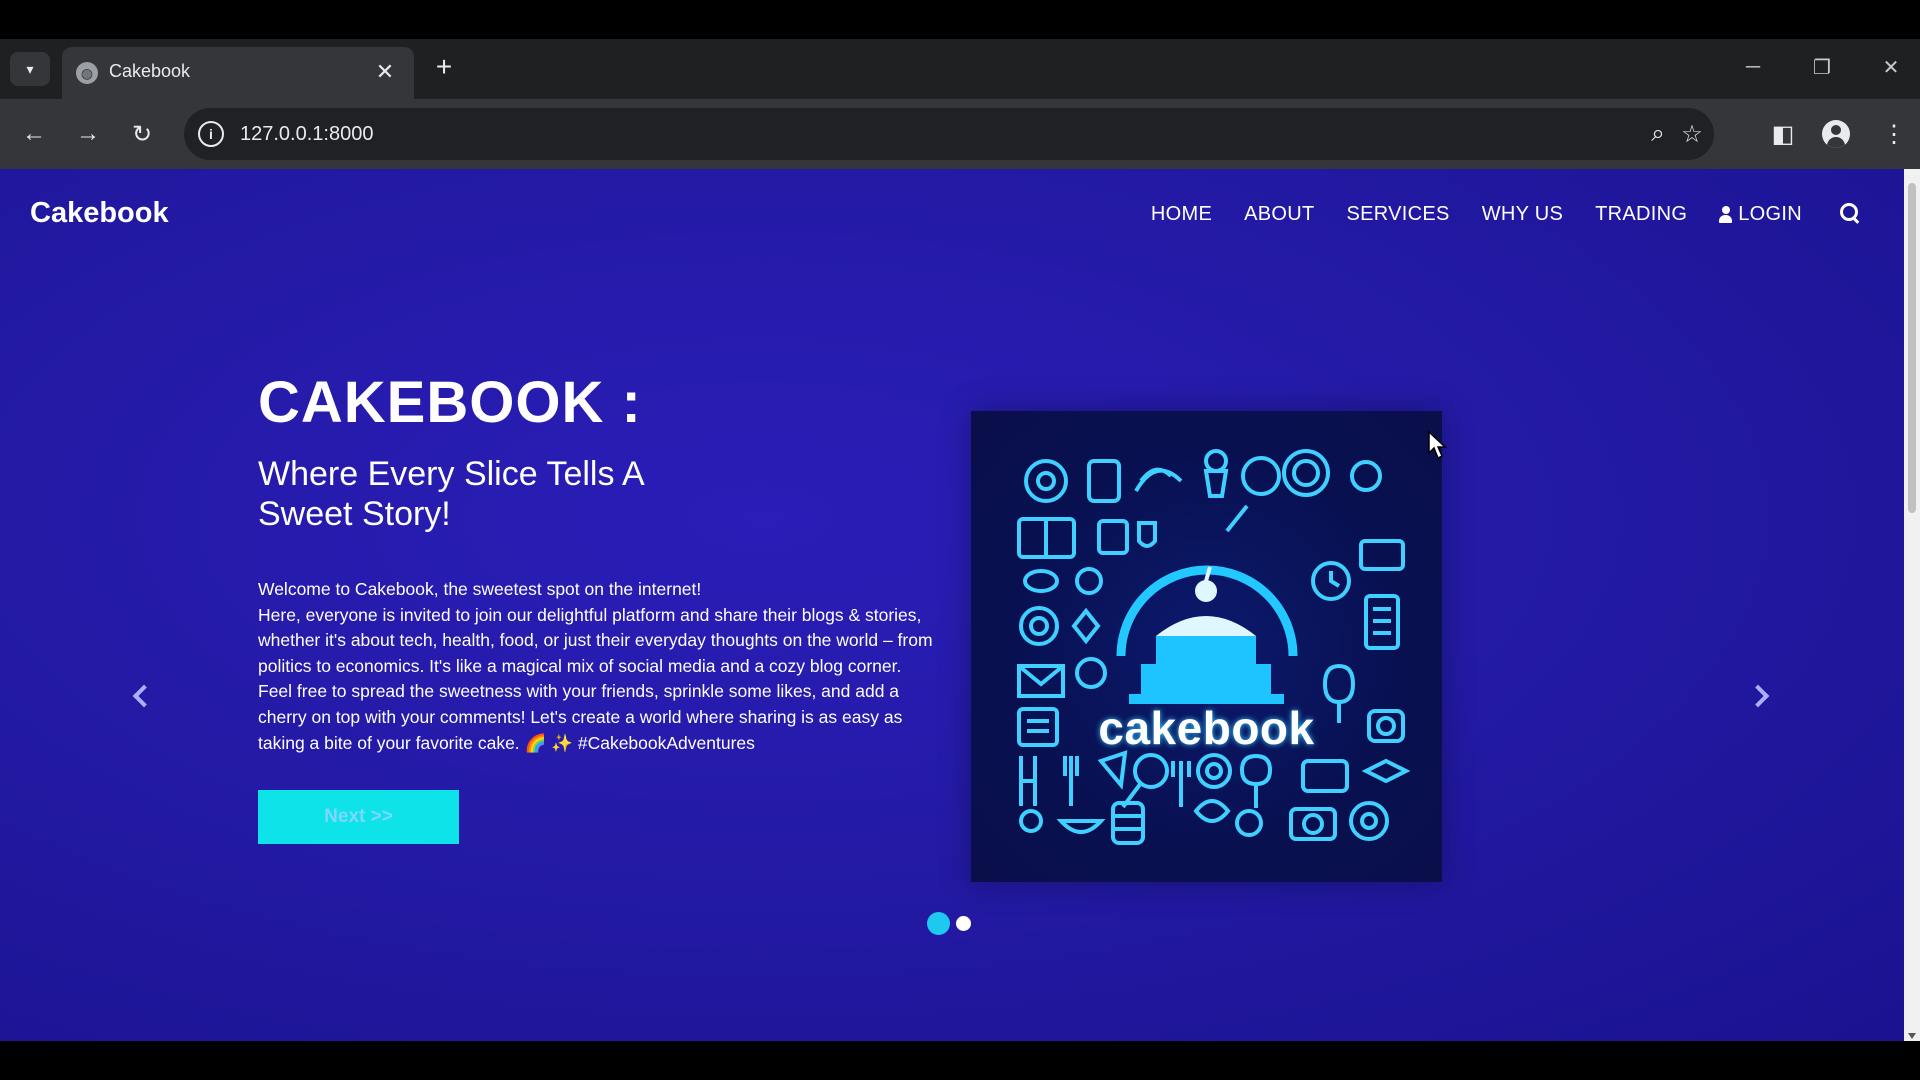 Image resolution: width=1920 pixels, height=1080 pixels. I want to click on close-window-icon: ✕, so click(1891, 67).